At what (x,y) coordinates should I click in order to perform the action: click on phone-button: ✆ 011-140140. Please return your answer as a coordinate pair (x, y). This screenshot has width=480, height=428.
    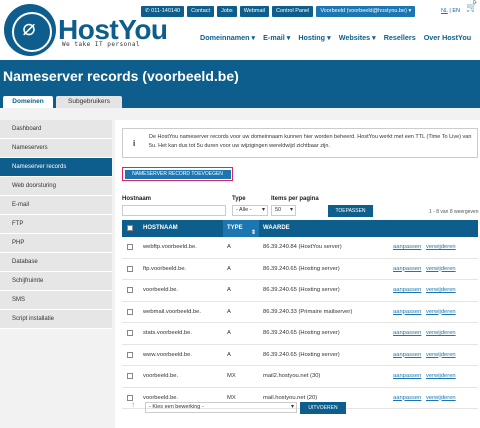
    Looking at the image, I should click on (163, 11).